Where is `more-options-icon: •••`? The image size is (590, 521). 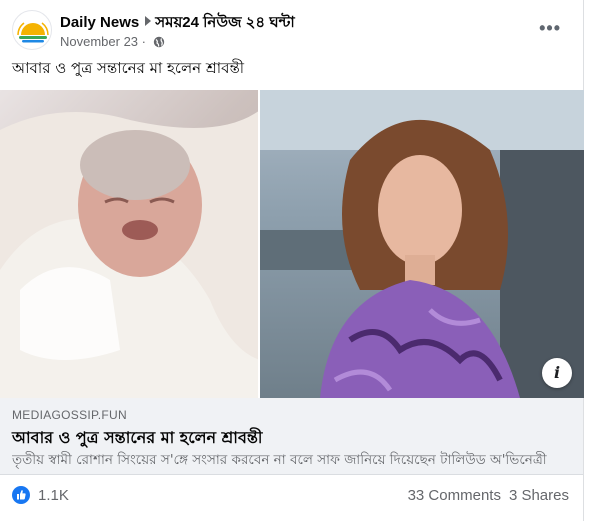 more-options-icon: ••• is located at coordinates (550, 28).